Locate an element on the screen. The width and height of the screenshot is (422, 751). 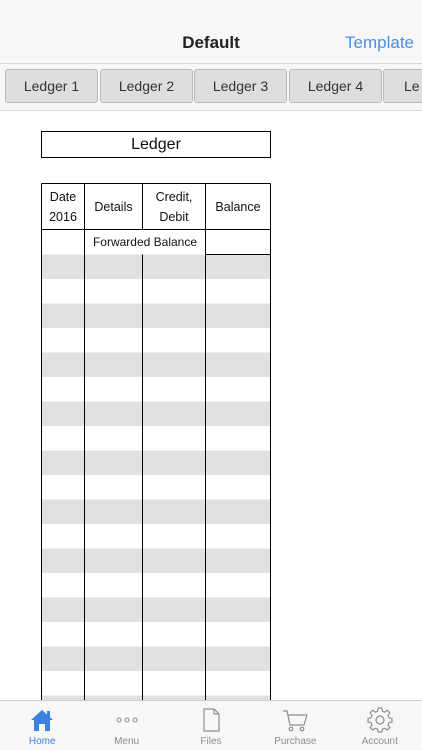
home-icon is located at coordinates (42, 720).